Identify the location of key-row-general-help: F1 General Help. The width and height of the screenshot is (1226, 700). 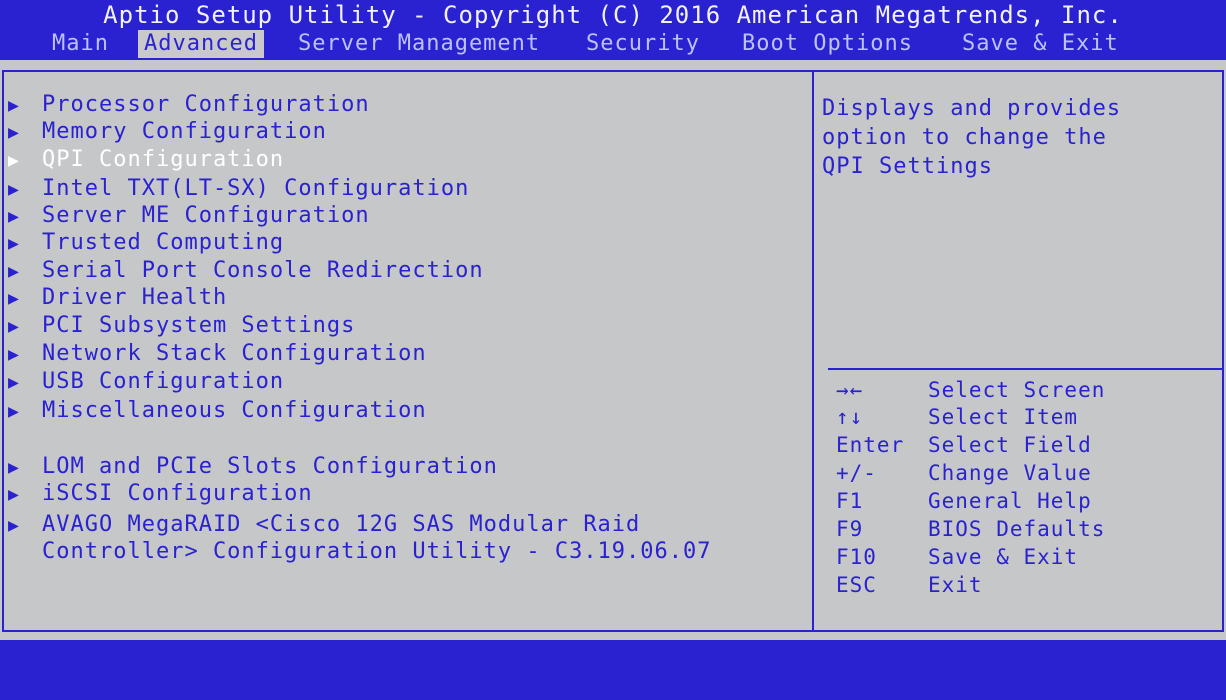
(964, 501).